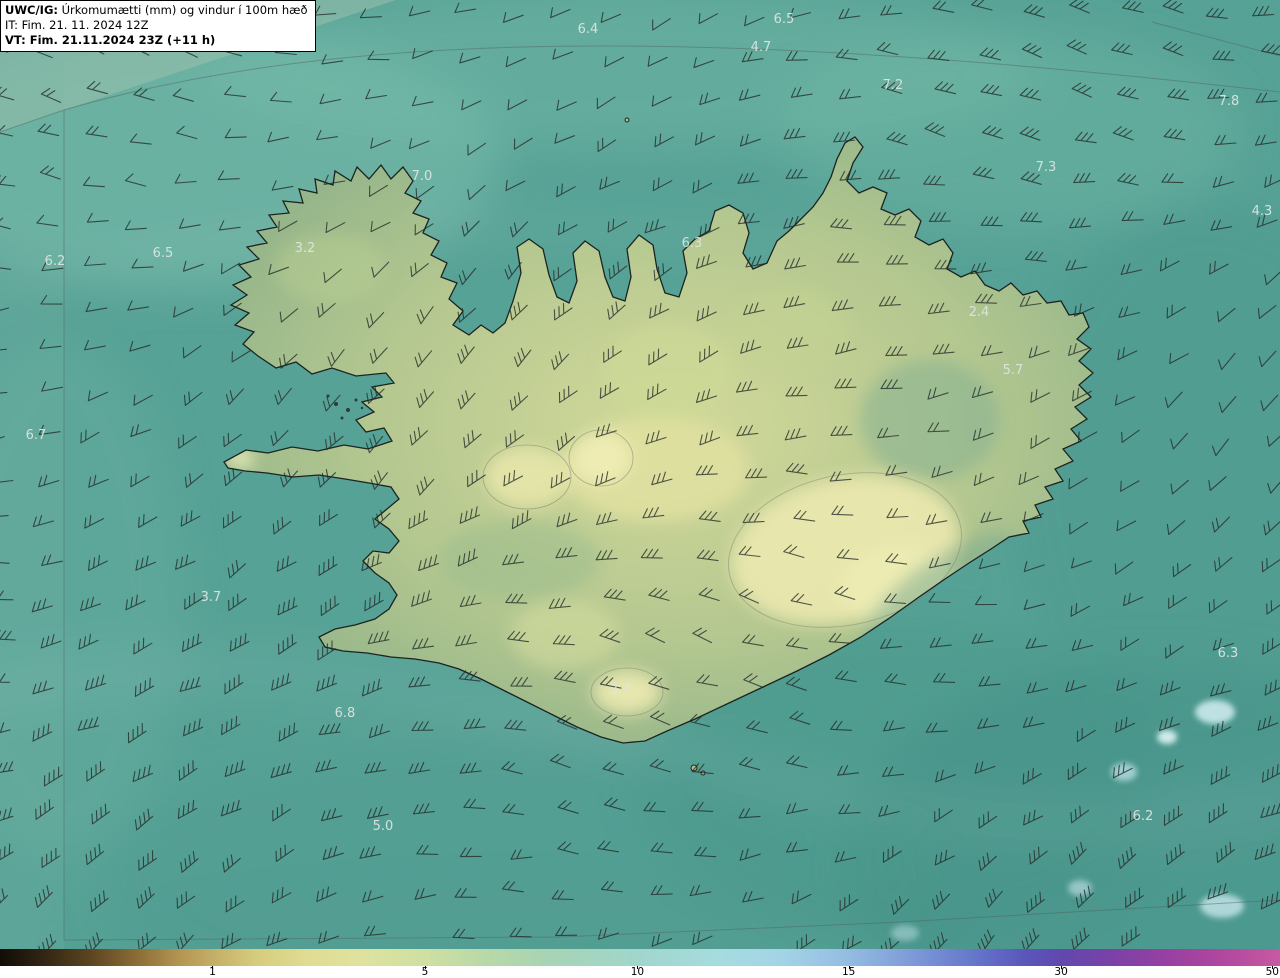 The width and height of the screenshot is (1280, 978). I want to click on domain-left-strip, so click(32, 489).